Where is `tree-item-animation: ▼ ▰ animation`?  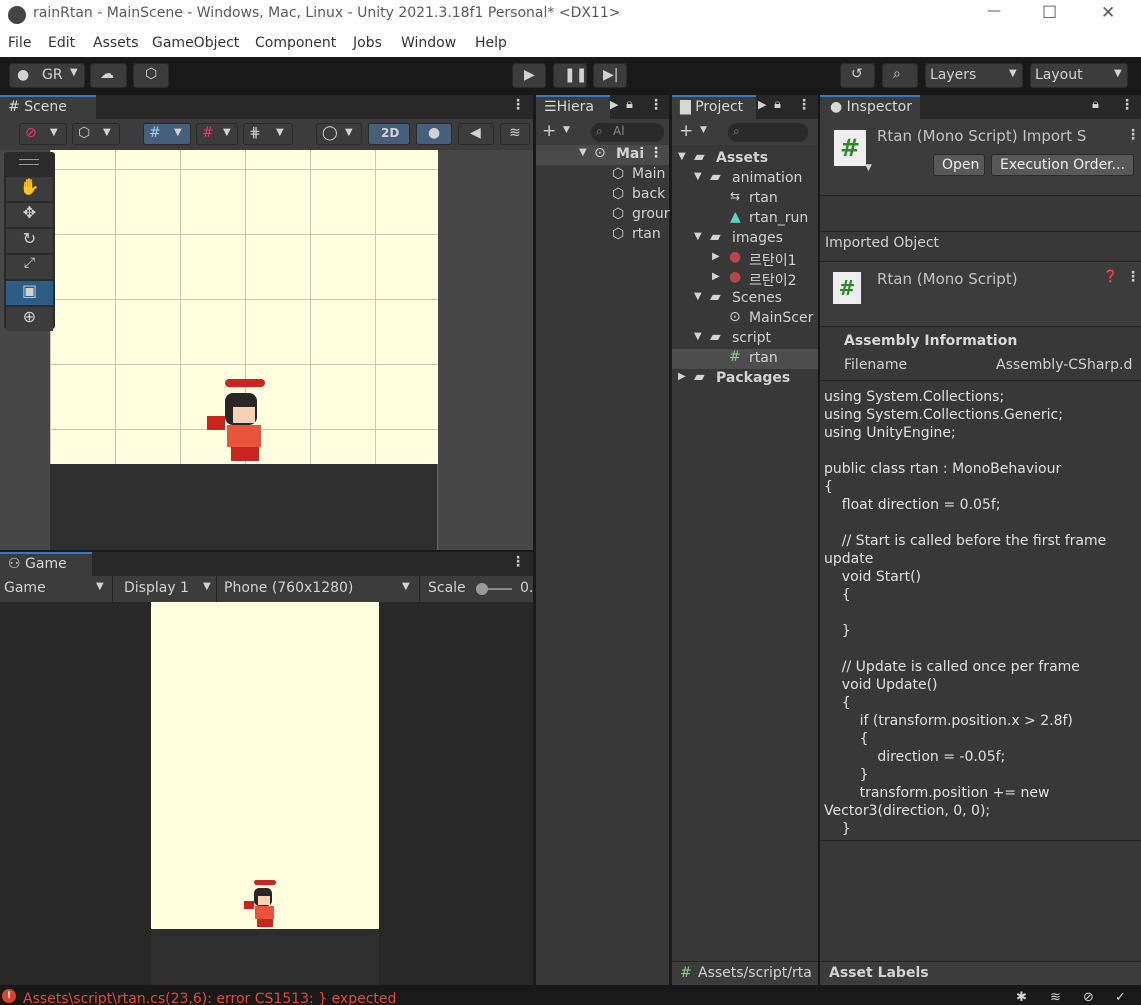 tree-item-animation: ▼ ▰ animation is located at coordinates (745, 179).